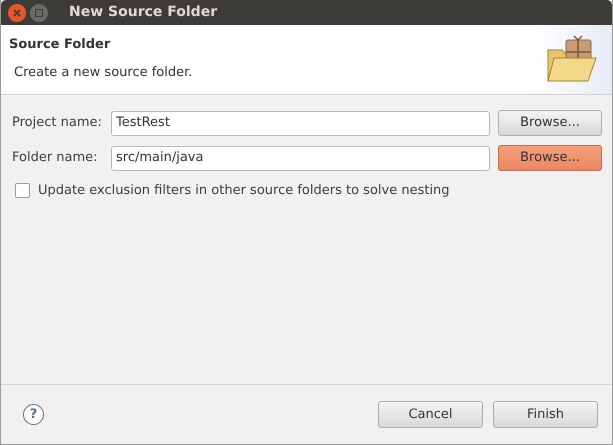 The width and height of the screenshot is (613, 445). I want to click on checkbox-label: Update exclusion filters in other source folders to solve nesting, so click(244, 191).